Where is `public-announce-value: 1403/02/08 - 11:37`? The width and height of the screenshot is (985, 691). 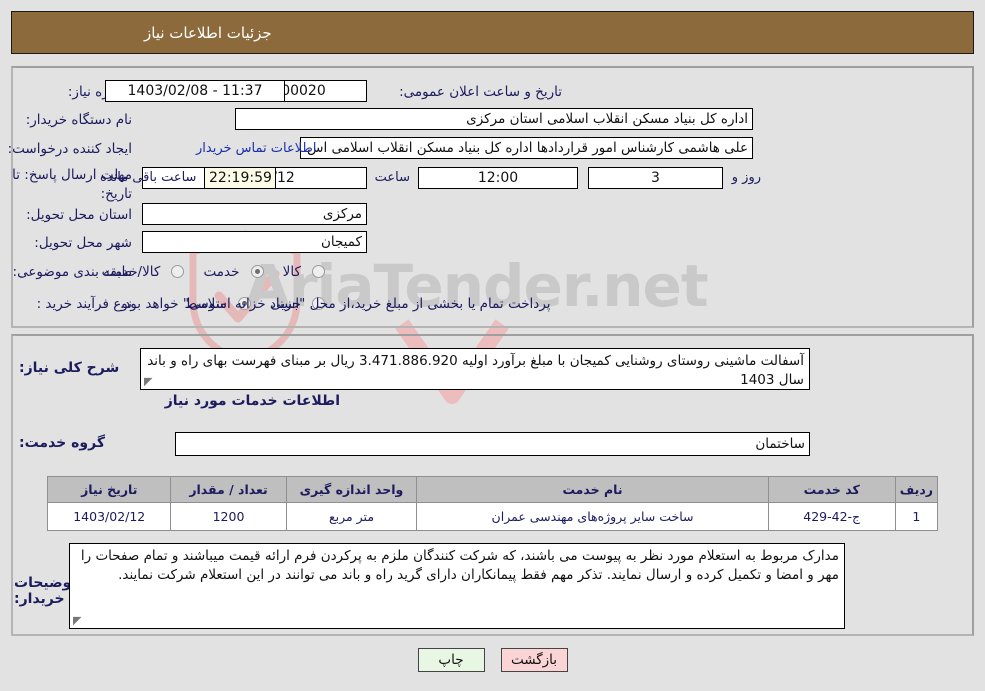
public-announce-value: 1403/02/08 - 11:37 is located at coordinates (195, 91).